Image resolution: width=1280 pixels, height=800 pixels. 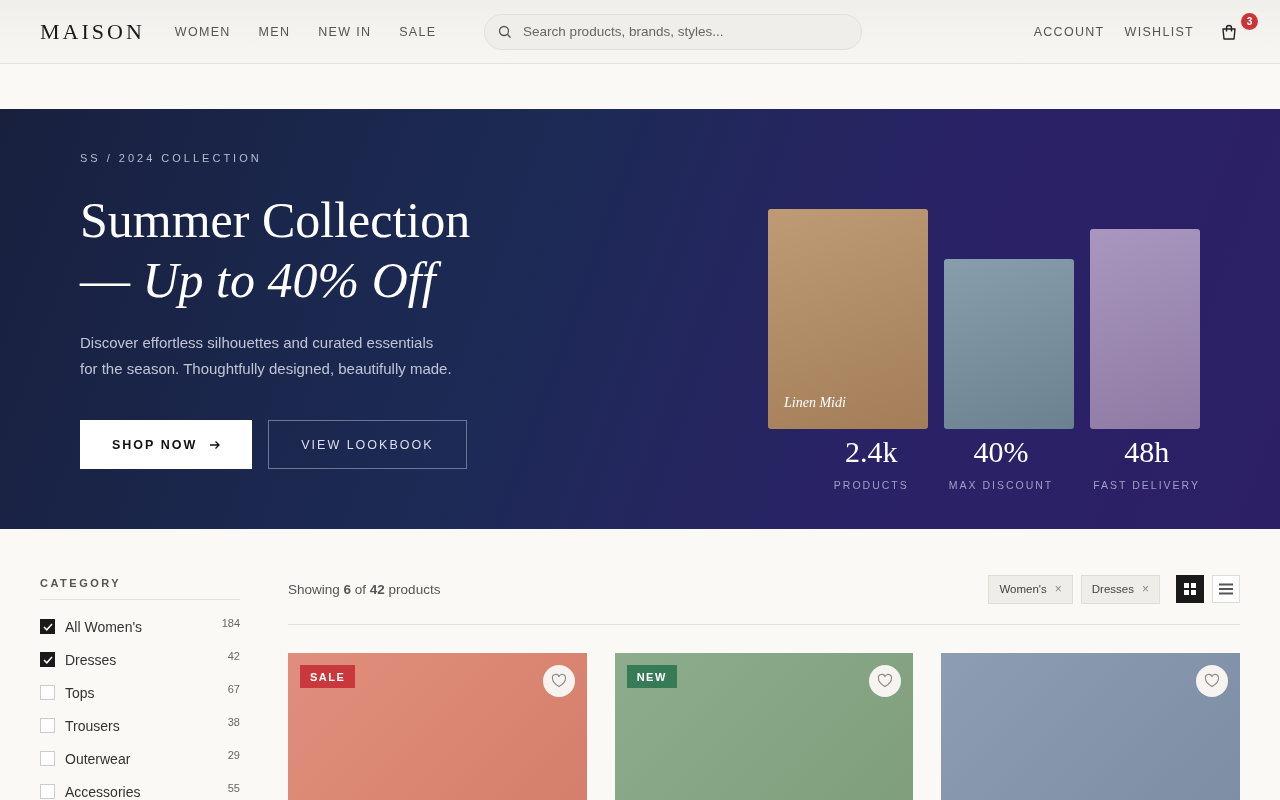 I want to click on cart-count-badge: 3, so click(x=1249, y=21).